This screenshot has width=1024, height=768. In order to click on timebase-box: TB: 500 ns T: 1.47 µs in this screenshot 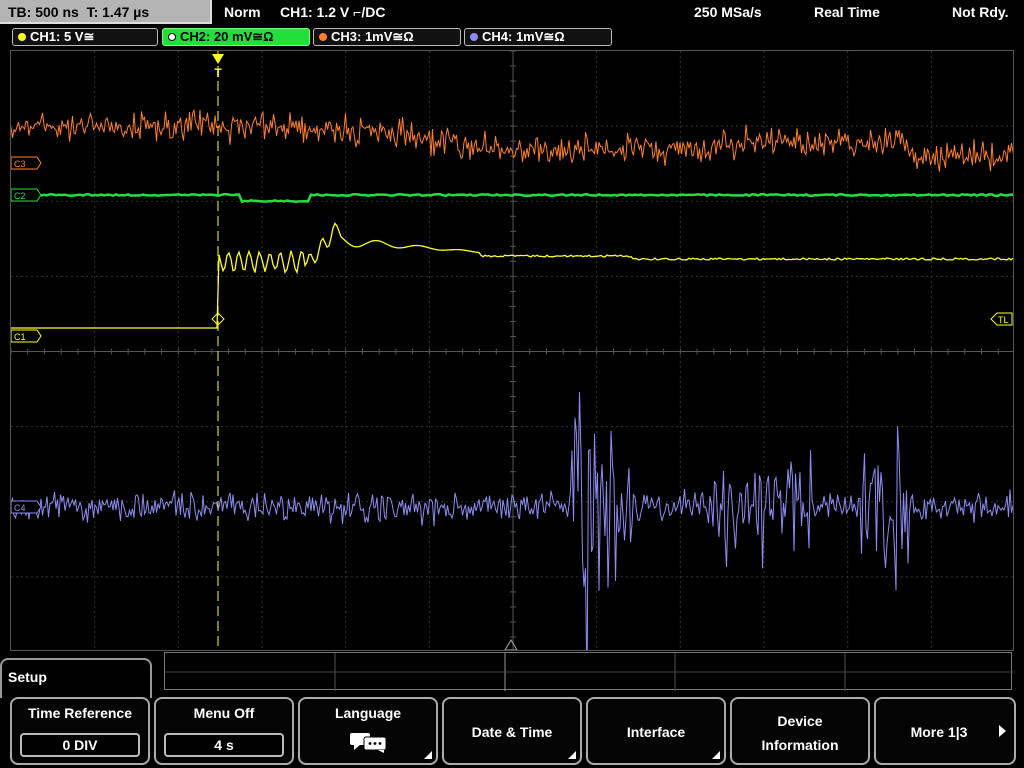, I will do `click(106, 12)`.